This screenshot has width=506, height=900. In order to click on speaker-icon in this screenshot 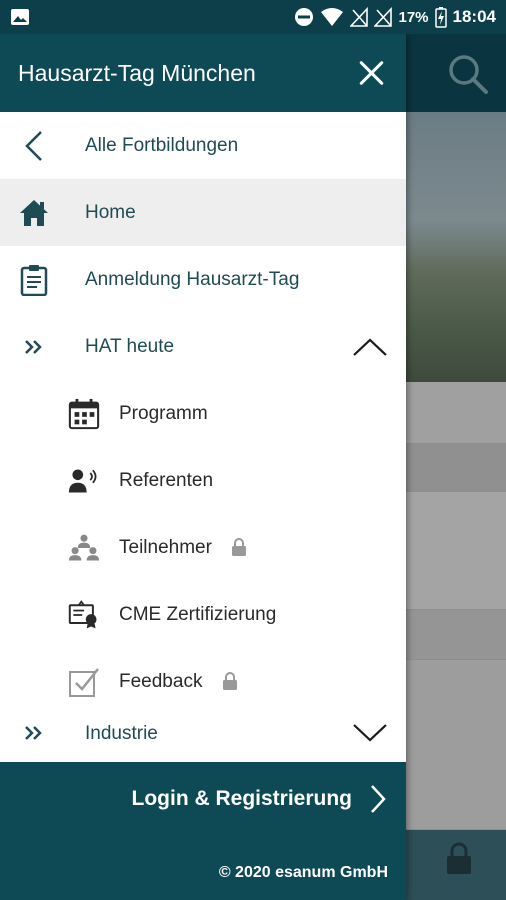, I will do `click(84, 481)`.